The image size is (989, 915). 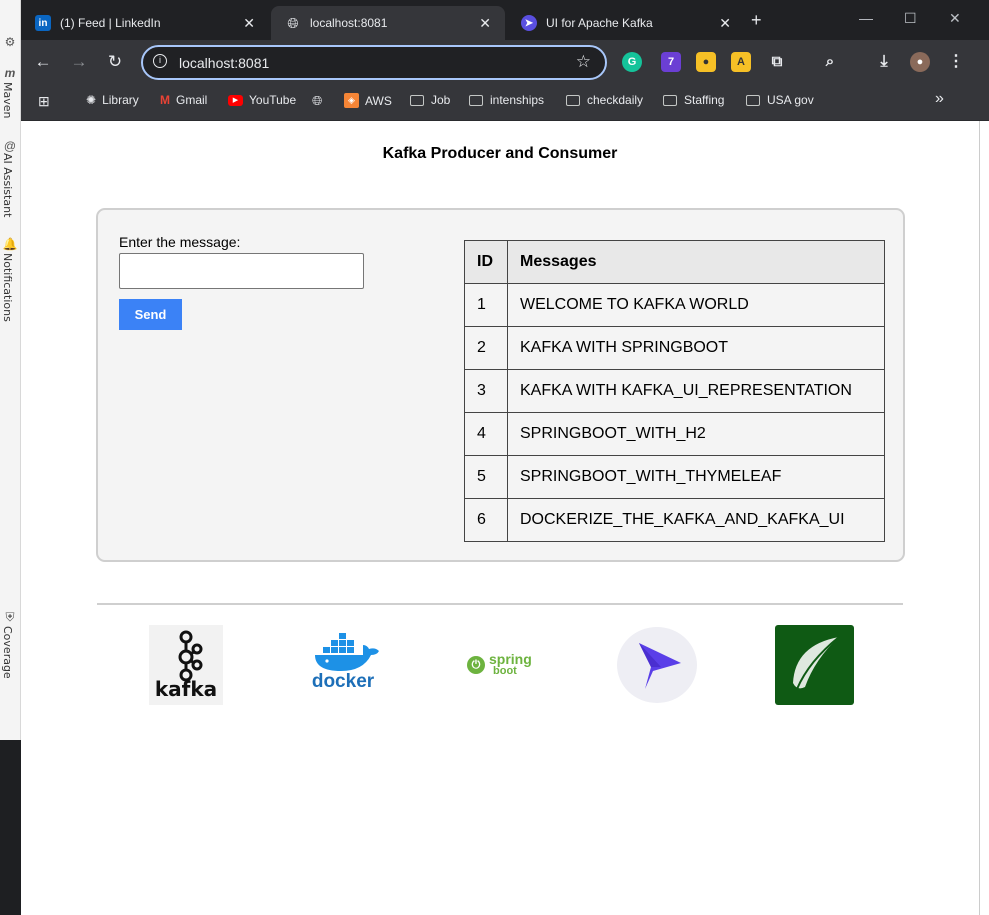 What do you see at coordinates (47, 101) in the screenshot?
I see `apps-icon: ⊞` at bounding box center [47, 101].